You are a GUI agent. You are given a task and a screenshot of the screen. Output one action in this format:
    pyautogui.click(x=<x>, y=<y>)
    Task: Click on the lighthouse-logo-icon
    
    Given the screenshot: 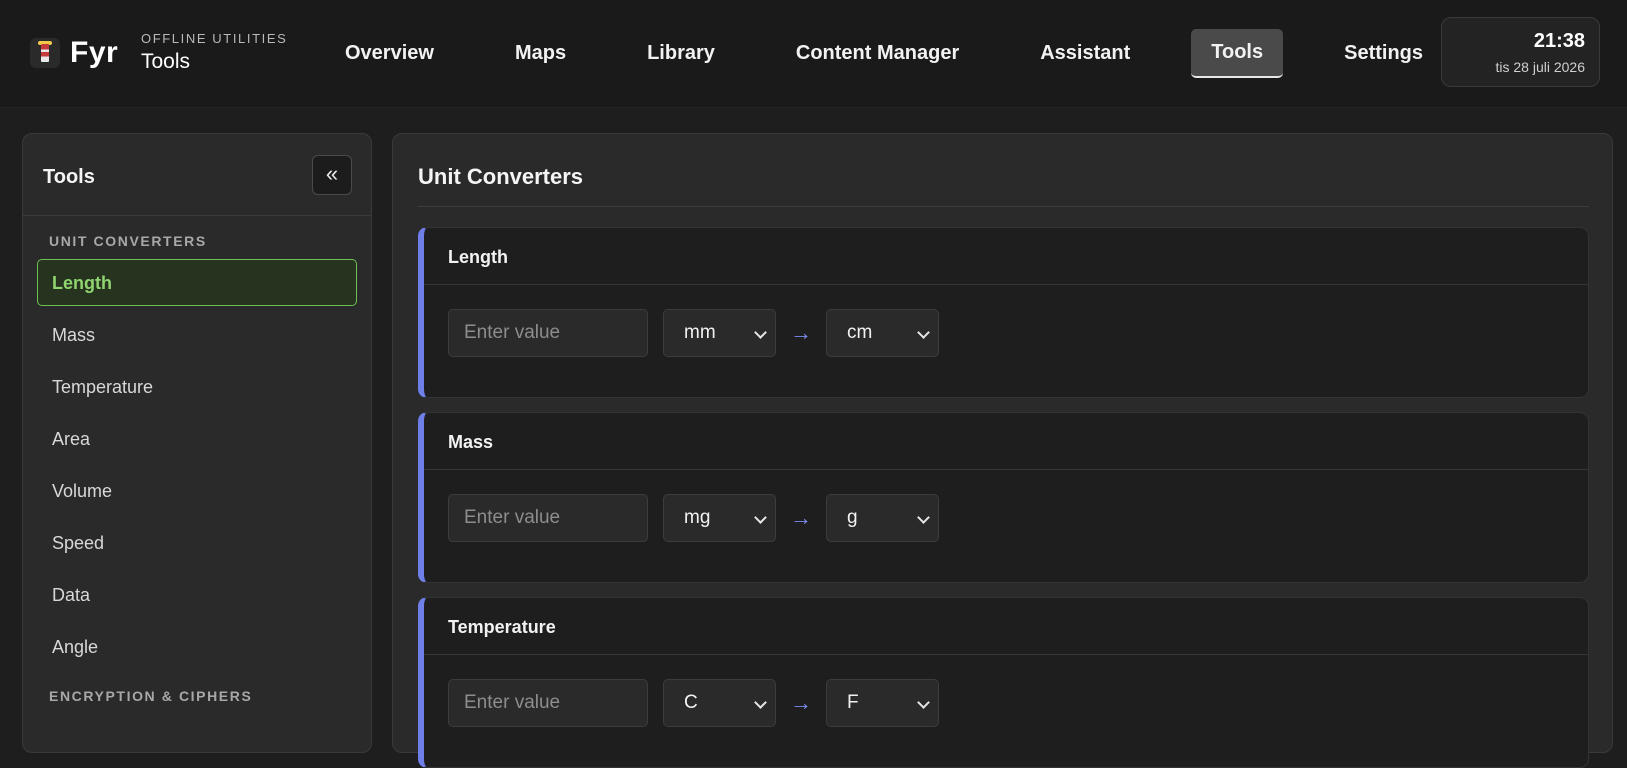 What is the action you would take?
    pyautogui.click(x=45, y=53)
    